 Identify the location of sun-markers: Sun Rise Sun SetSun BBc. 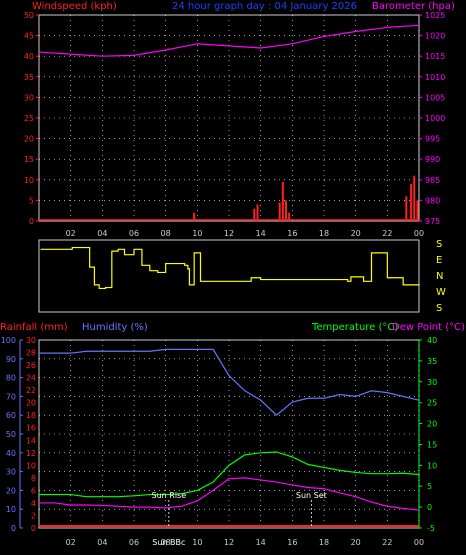
(239, 519).